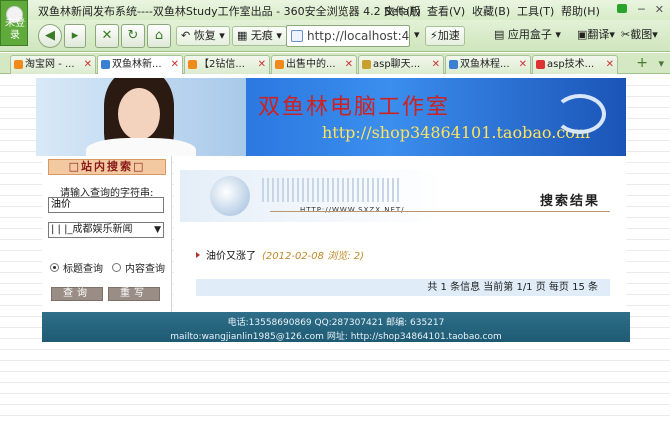 The width and height of the screenshot is (670, 423). What do you see at coordinates (54, 267) in the screenshot?
I see `radio-title-button` at bounding box center [54, 267].